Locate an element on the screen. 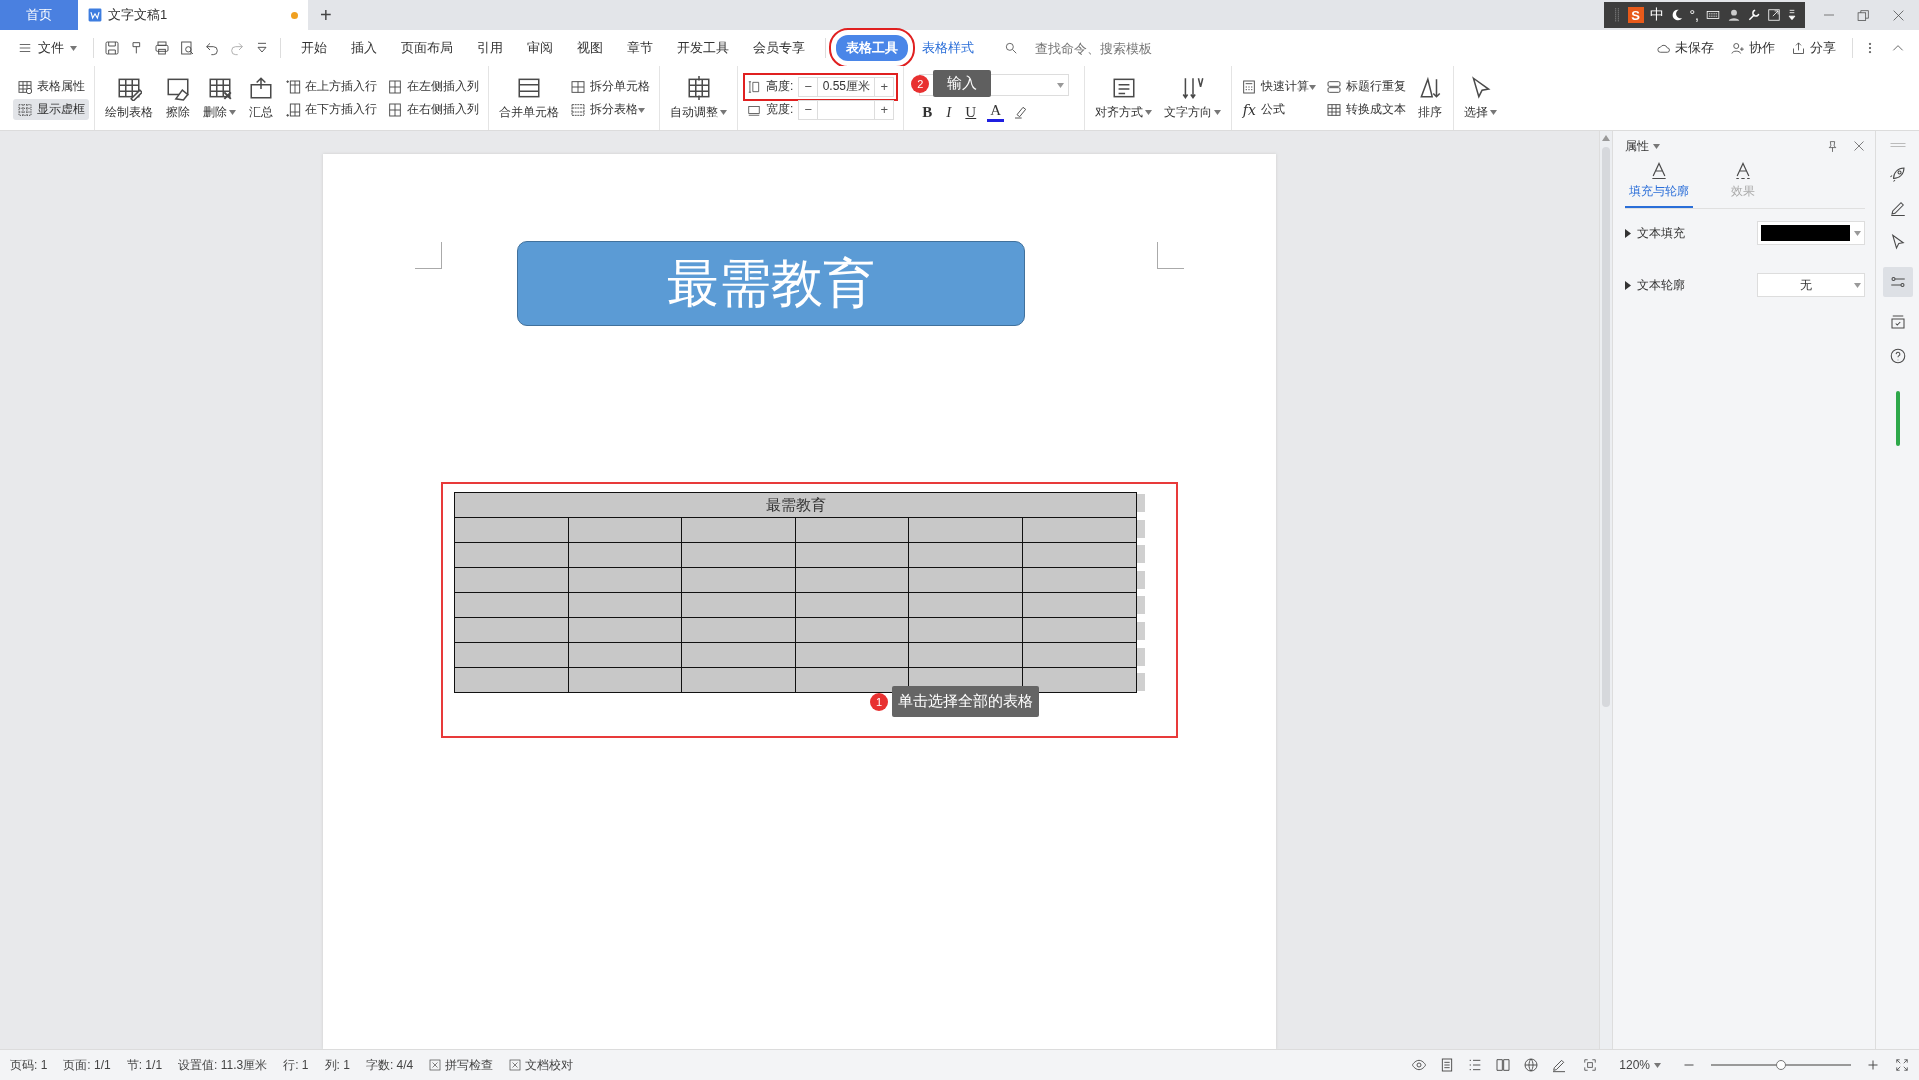 Image resolution: width=1919 pixels, height=1080 pixels. ribbon-button: 排序 is located at coordinates (1430, 98).